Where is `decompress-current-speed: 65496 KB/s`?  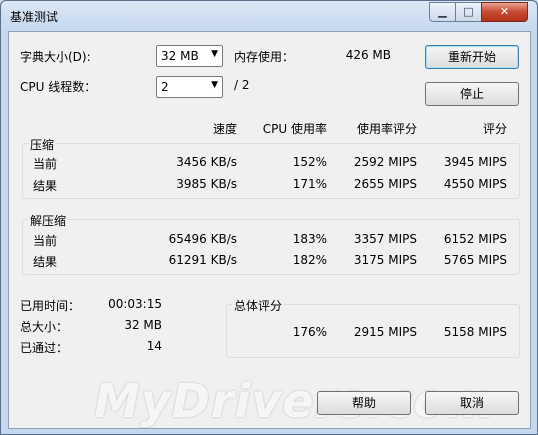
decompress-current-speed: 65496 KB/s is located at coordinates (202, 239).